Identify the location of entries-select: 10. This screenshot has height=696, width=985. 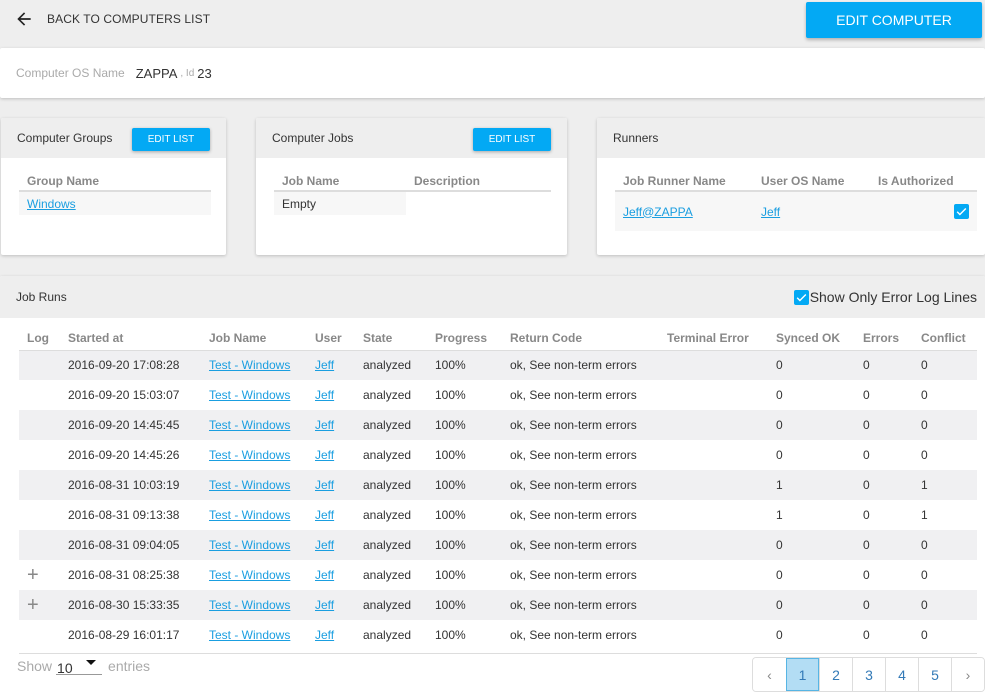
(79, 666).